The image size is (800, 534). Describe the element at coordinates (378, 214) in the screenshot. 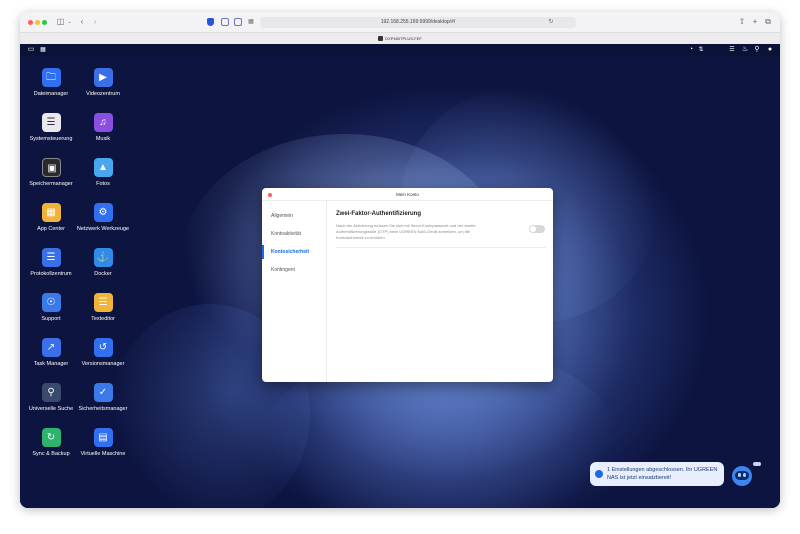

I see `section-title: Zwei-Faktor-Authentifizierung` at that location.